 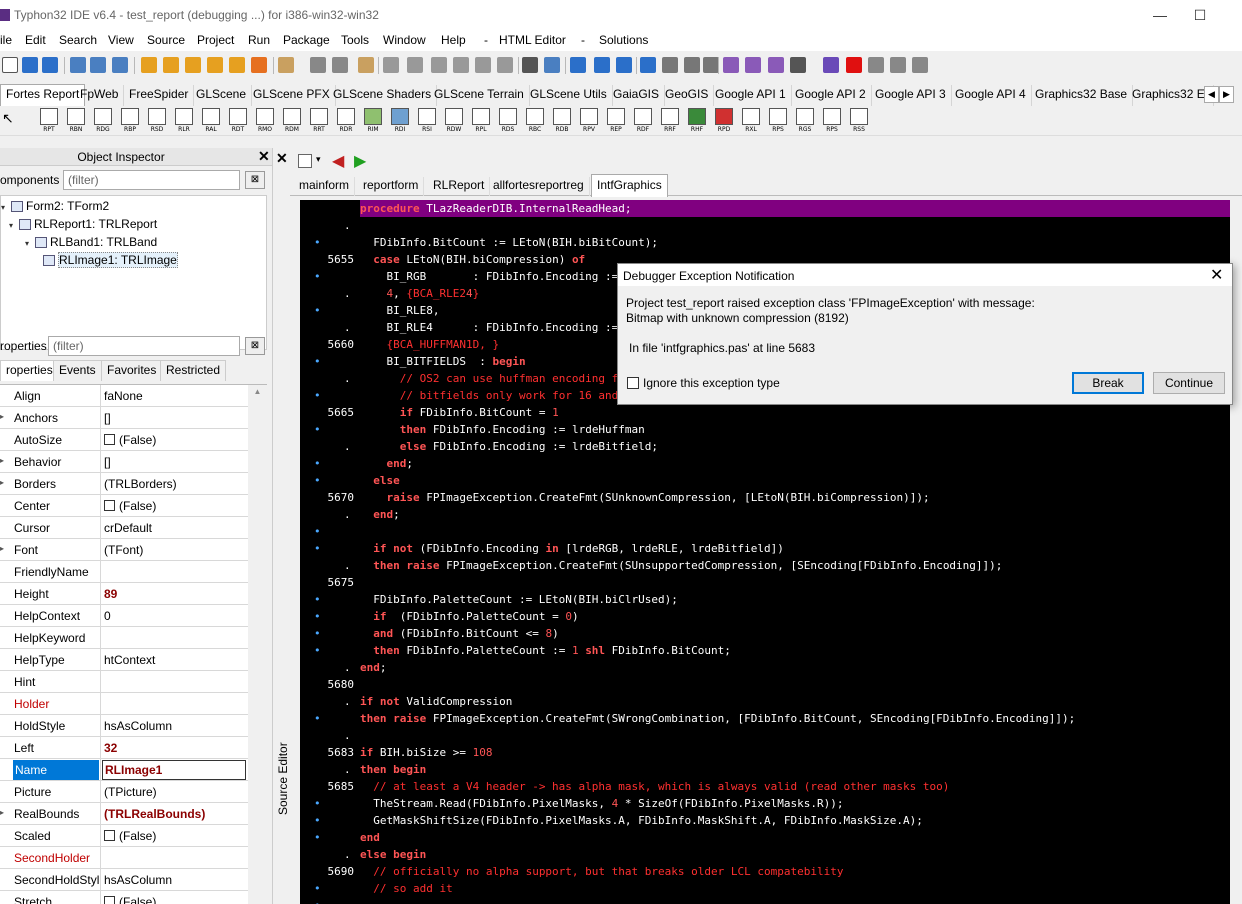 What do you see at coordinates (77, 370) in the screenshot?
I see `tab-events: Events` at bounding box center [77, 370].